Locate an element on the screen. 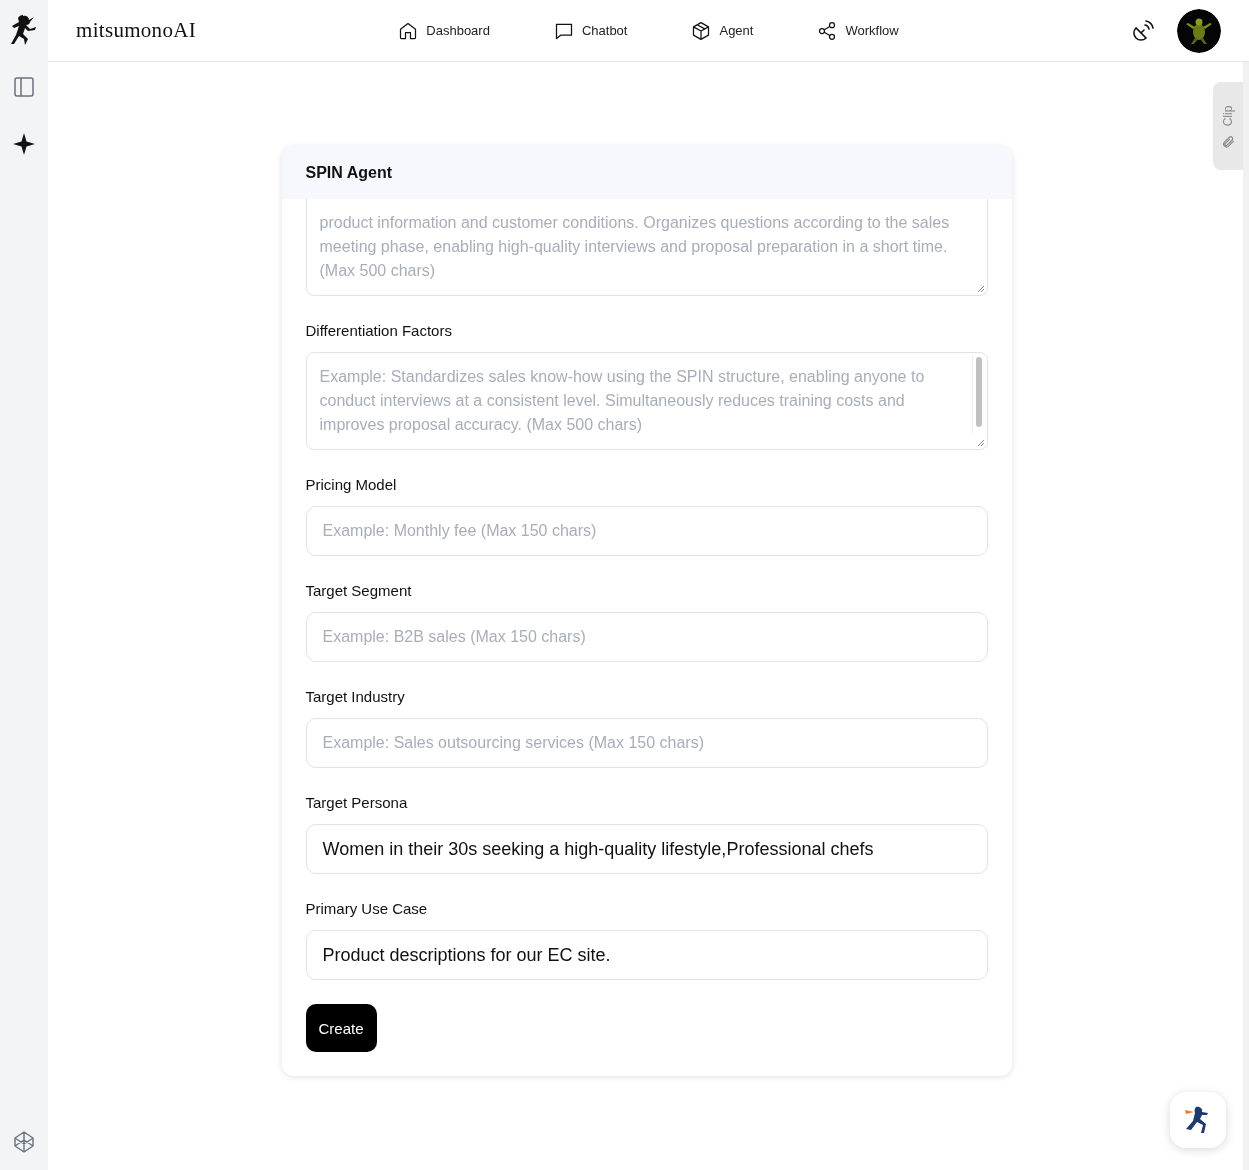  field-label: Primary Use Case is located at coordinates (367, 909).